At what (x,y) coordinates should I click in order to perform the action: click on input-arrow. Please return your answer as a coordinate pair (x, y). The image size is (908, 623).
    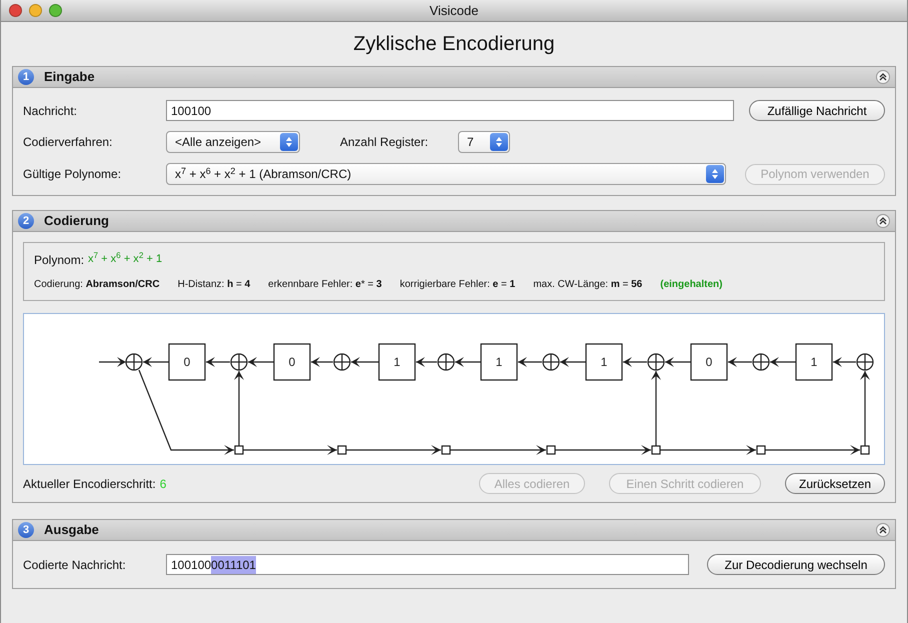
    Looking at the image, I should click on (112, 362).